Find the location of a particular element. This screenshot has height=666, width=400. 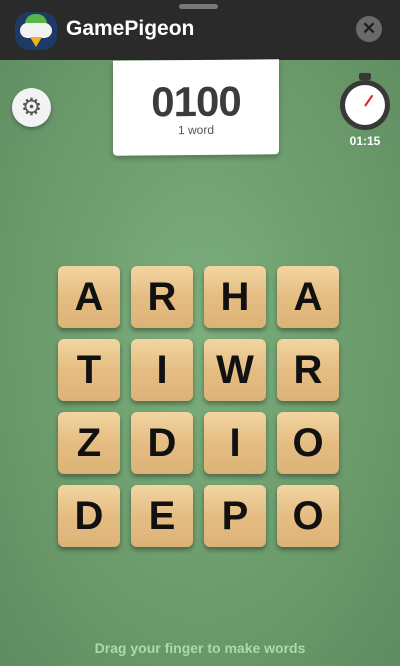

letter-tile: T is located at coordinates (89, 370).